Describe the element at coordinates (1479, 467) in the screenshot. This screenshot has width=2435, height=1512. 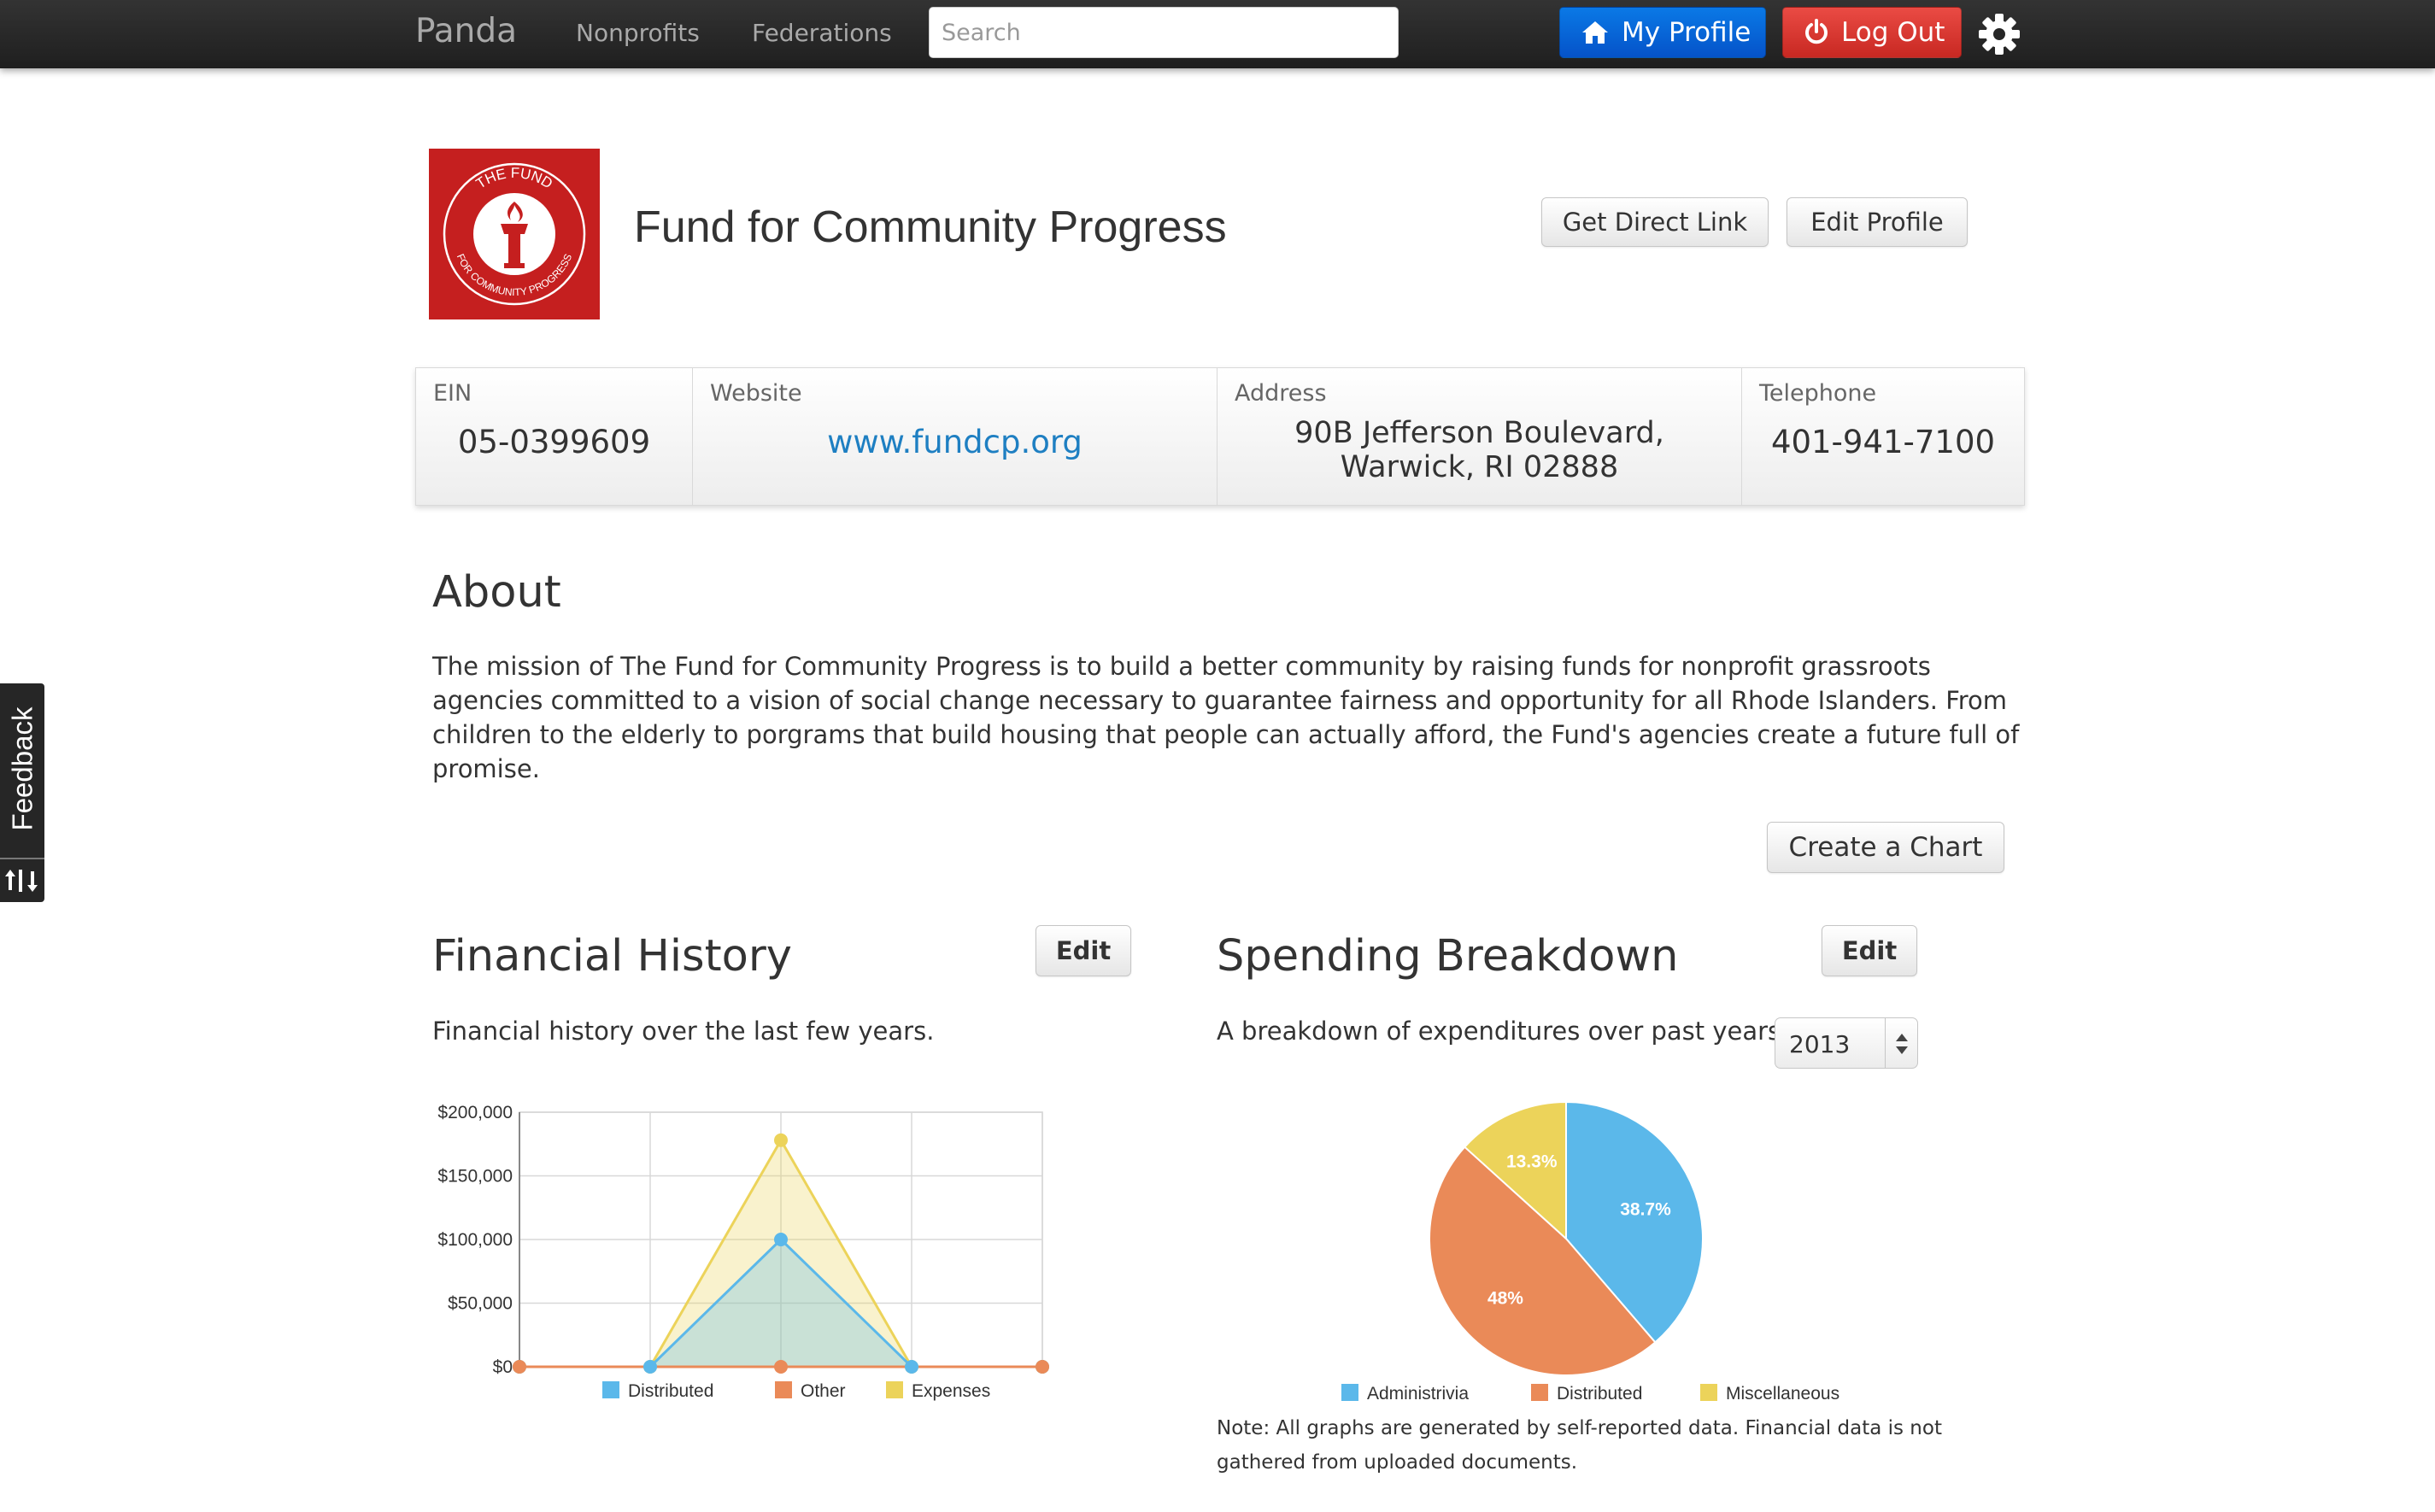
I see `address-line-2: Warwick, RI 02888` at that location.